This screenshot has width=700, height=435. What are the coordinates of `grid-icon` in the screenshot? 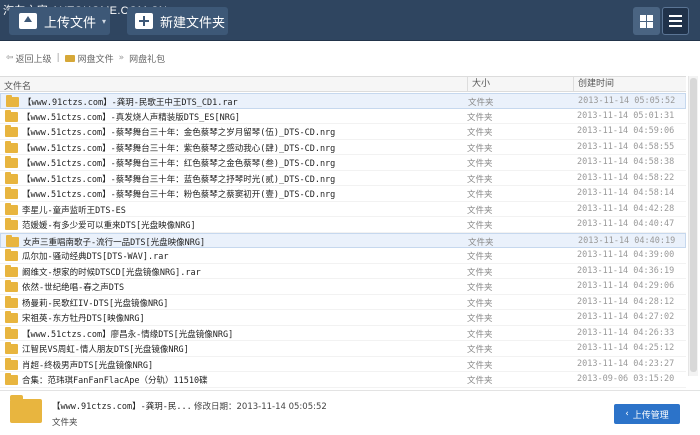 It's located at (646, 21).